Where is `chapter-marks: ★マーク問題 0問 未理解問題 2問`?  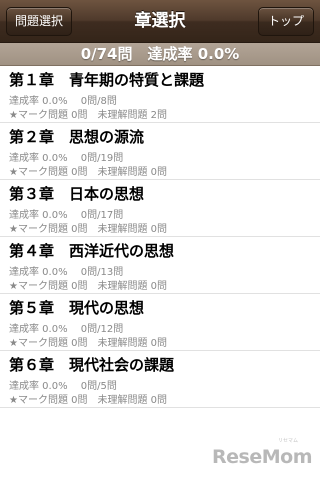 chapter-marks: ★マーク問題 0問 未理解問題 2問 is located at coordinates (88, 115).